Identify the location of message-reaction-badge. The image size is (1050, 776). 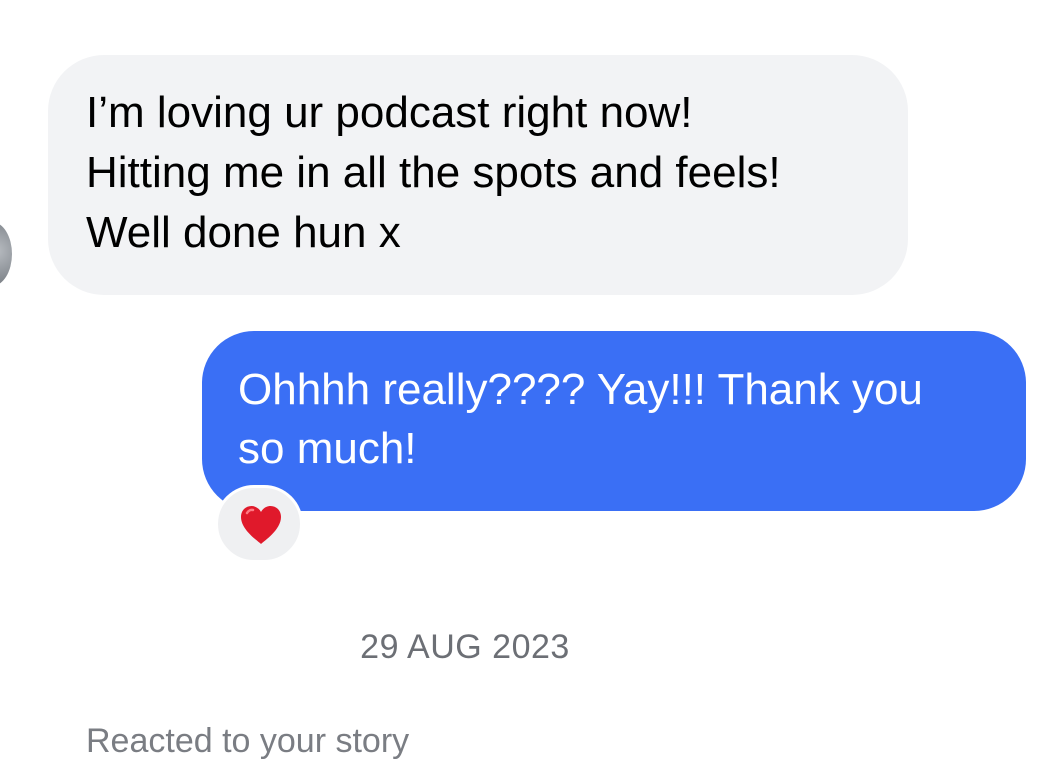
(259, 524).